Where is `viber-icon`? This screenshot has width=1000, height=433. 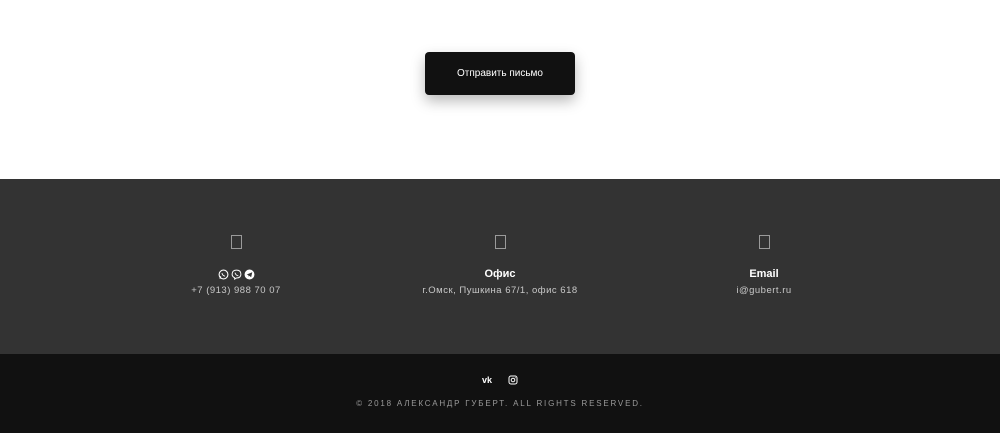
viber-icon is located at coordinates (236, 274).